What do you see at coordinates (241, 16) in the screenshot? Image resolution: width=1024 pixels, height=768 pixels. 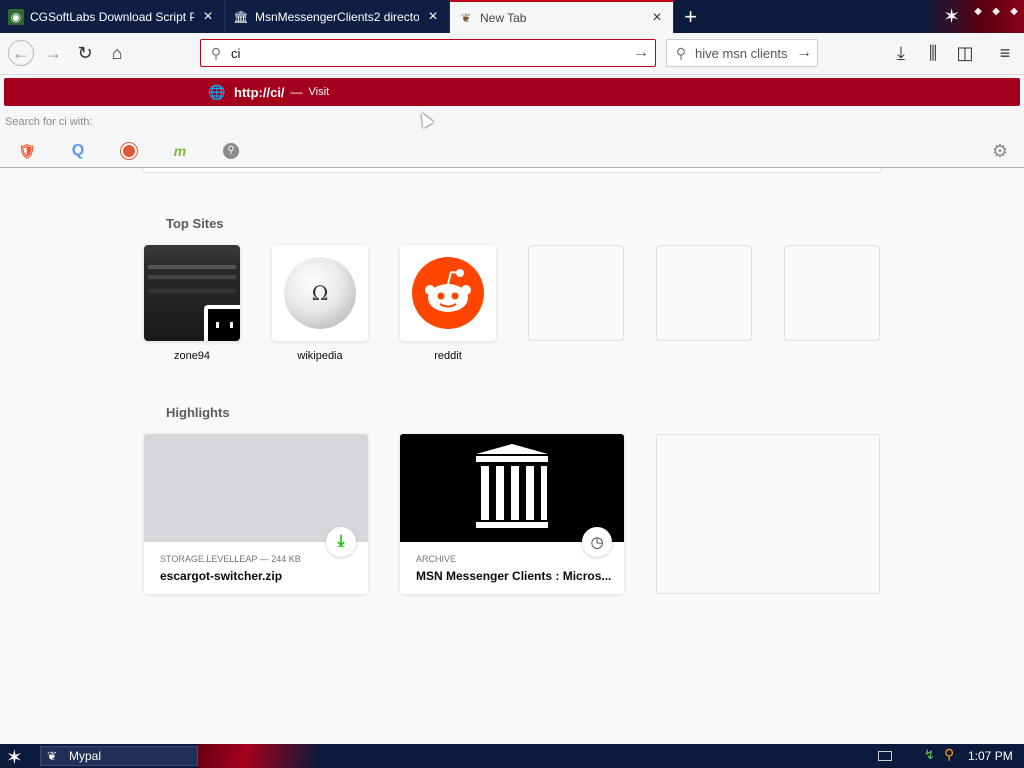 I see `archive-favicon-icon: 🏛` at bounding box center [241, 16].